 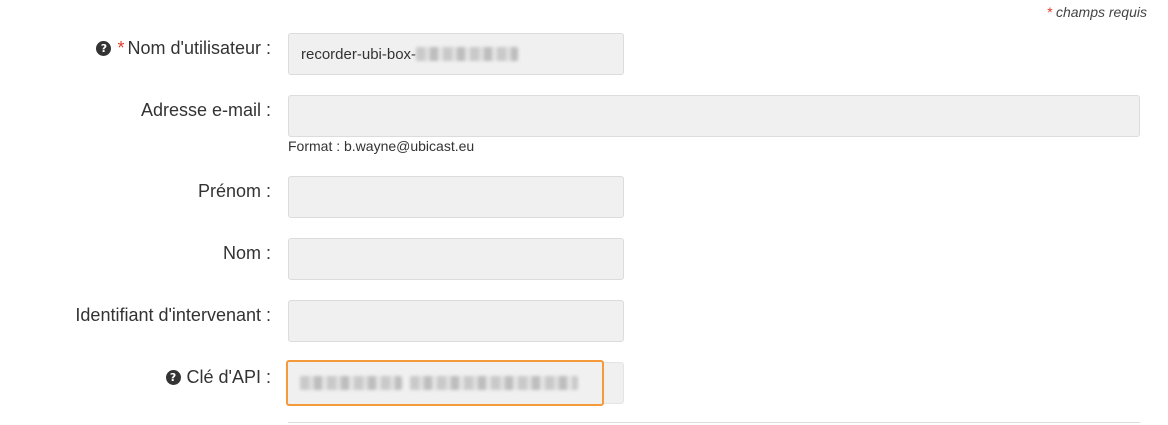 I want to click on api-key-field, so click(x=445, y=383).